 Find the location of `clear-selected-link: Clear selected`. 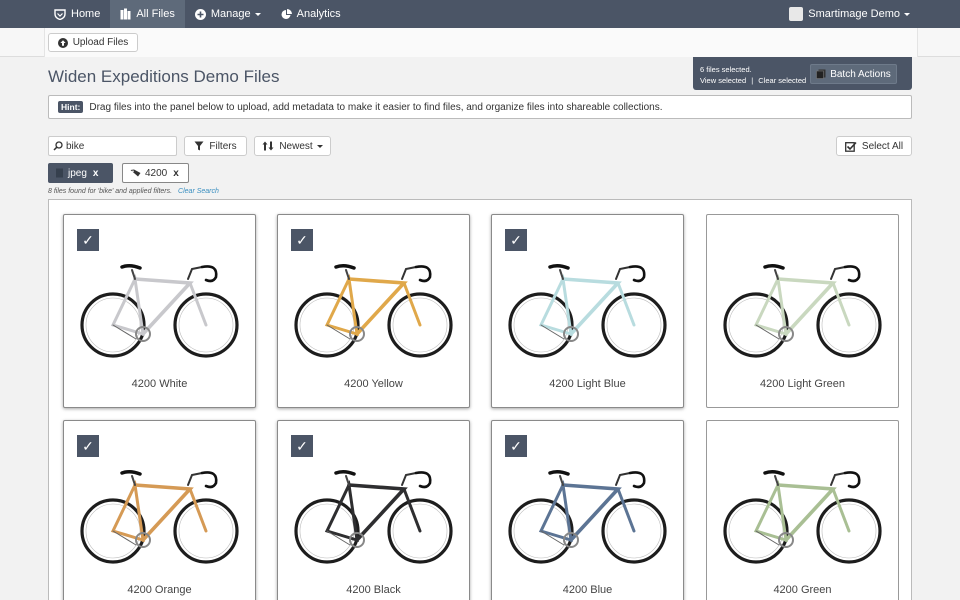

clear-selected-link: Clear selected is located at coordinates (782, 80).